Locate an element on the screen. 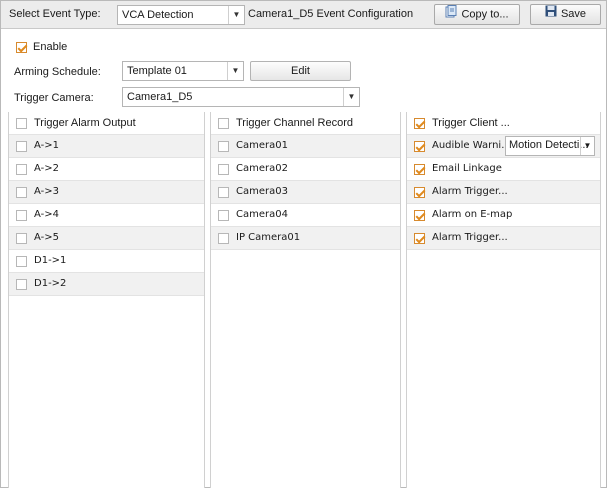 The image size is (607, 488). list-item: D1->1 is located at coordinates (106, 261).